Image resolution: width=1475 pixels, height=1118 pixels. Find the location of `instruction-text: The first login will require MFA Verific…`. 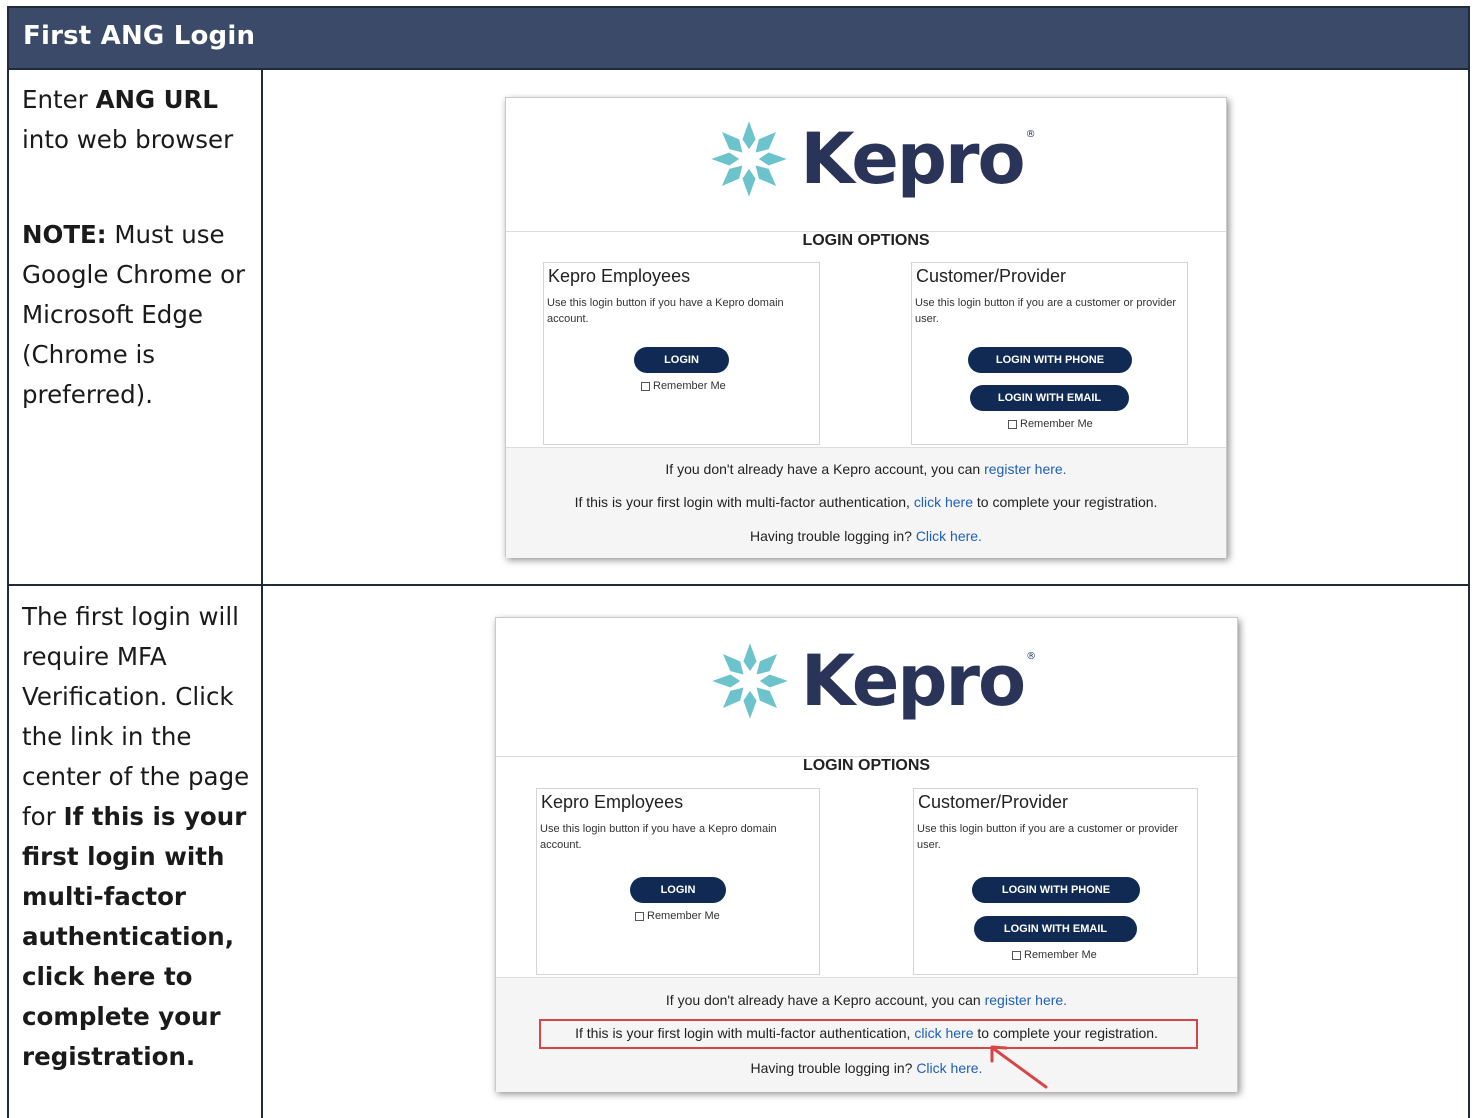

instruction-text: The first login will require MFA Verific… is located at coordinates (136, 836).